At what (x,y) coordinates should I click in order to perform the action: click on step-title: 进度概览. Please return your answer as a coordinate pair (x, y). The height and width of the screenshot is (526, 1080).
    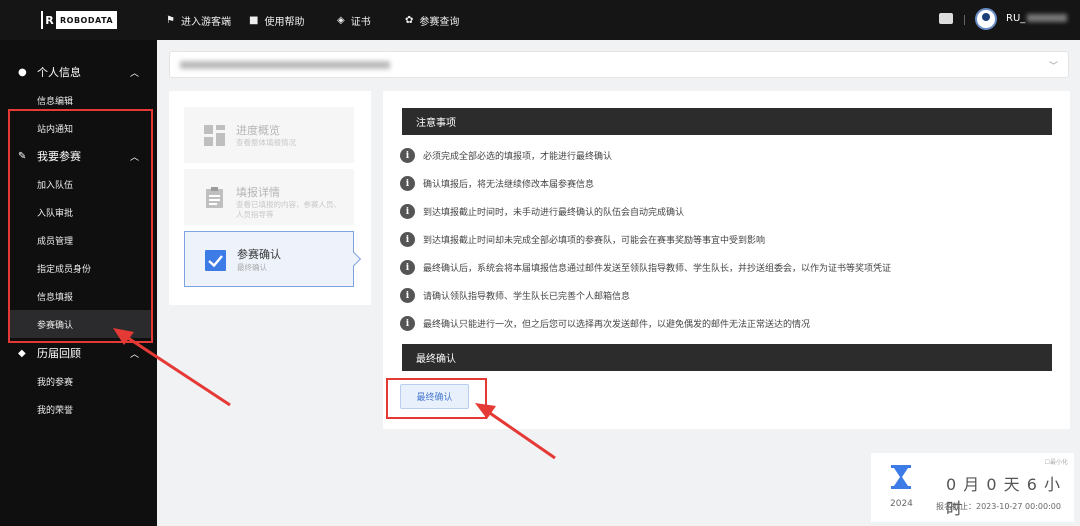
    Looking at the image, I should click on (258, 130).